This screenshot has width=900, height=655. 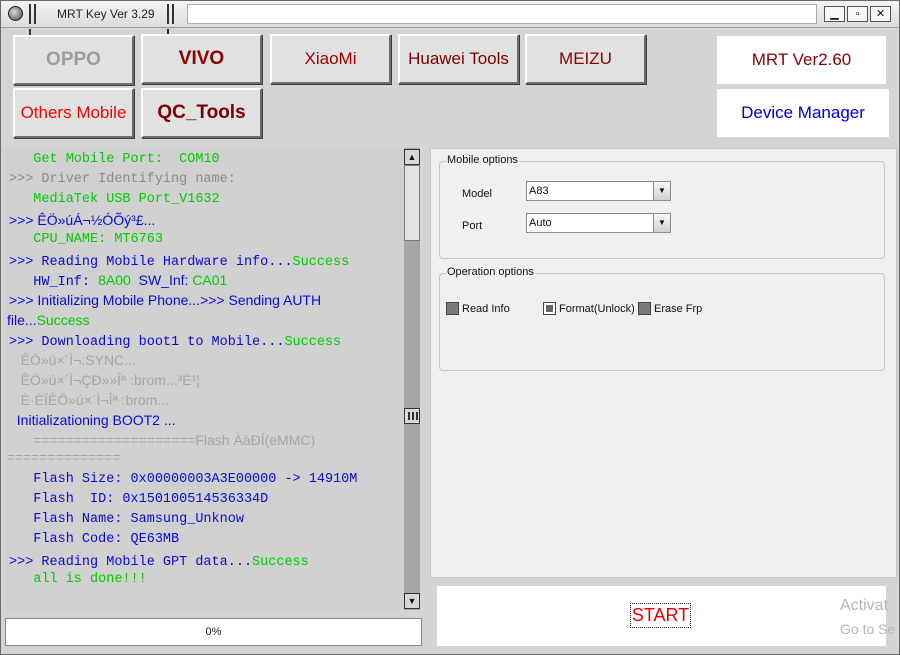 I want to click on log-line: HW_Inf: 8A00 SW_Inf: CA01, so click(x=118, y=281).